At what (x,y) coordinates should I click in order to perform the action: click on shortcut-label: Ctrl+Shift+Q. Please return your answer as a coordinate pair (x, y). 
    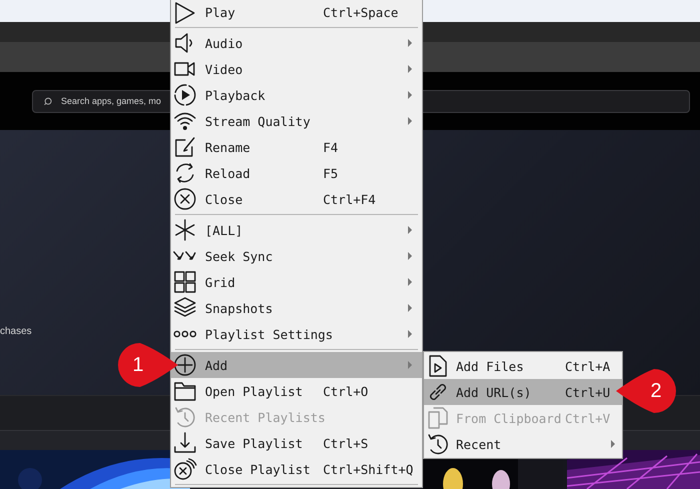
    Looking at the image, I should click on (368, 469).